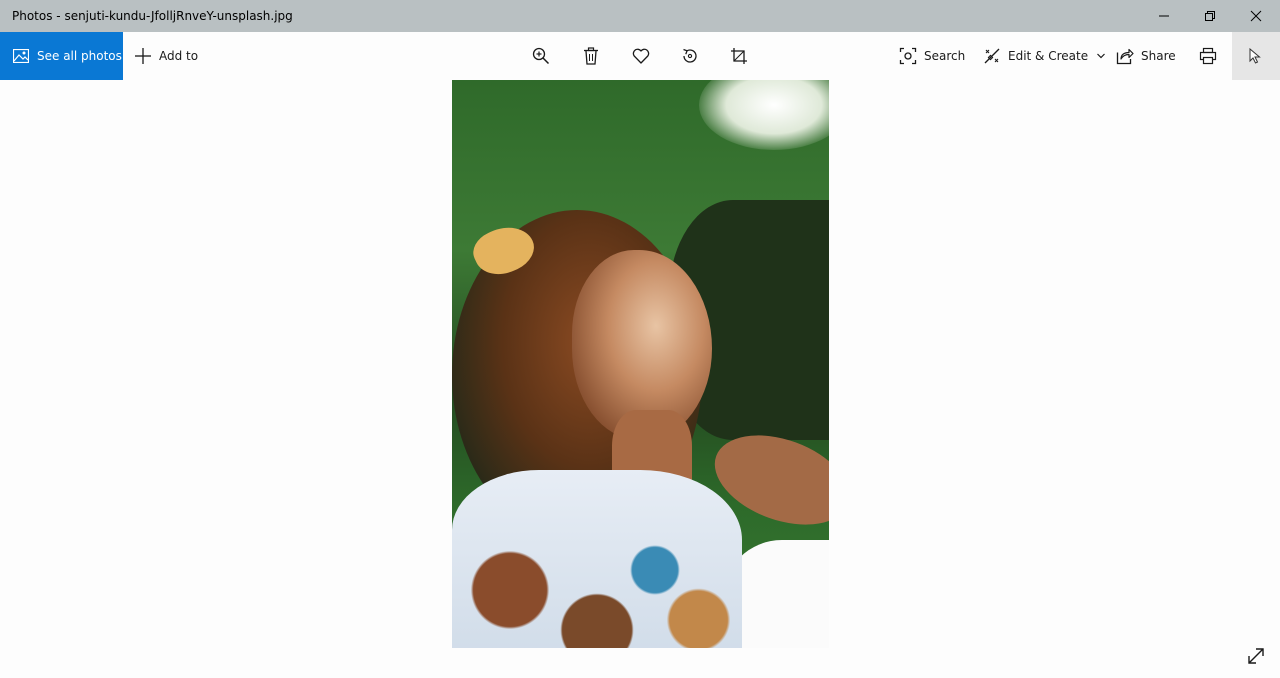 This screenshot has height=678, width=1280. I want to click on photo-background-light, so click(764, 115).